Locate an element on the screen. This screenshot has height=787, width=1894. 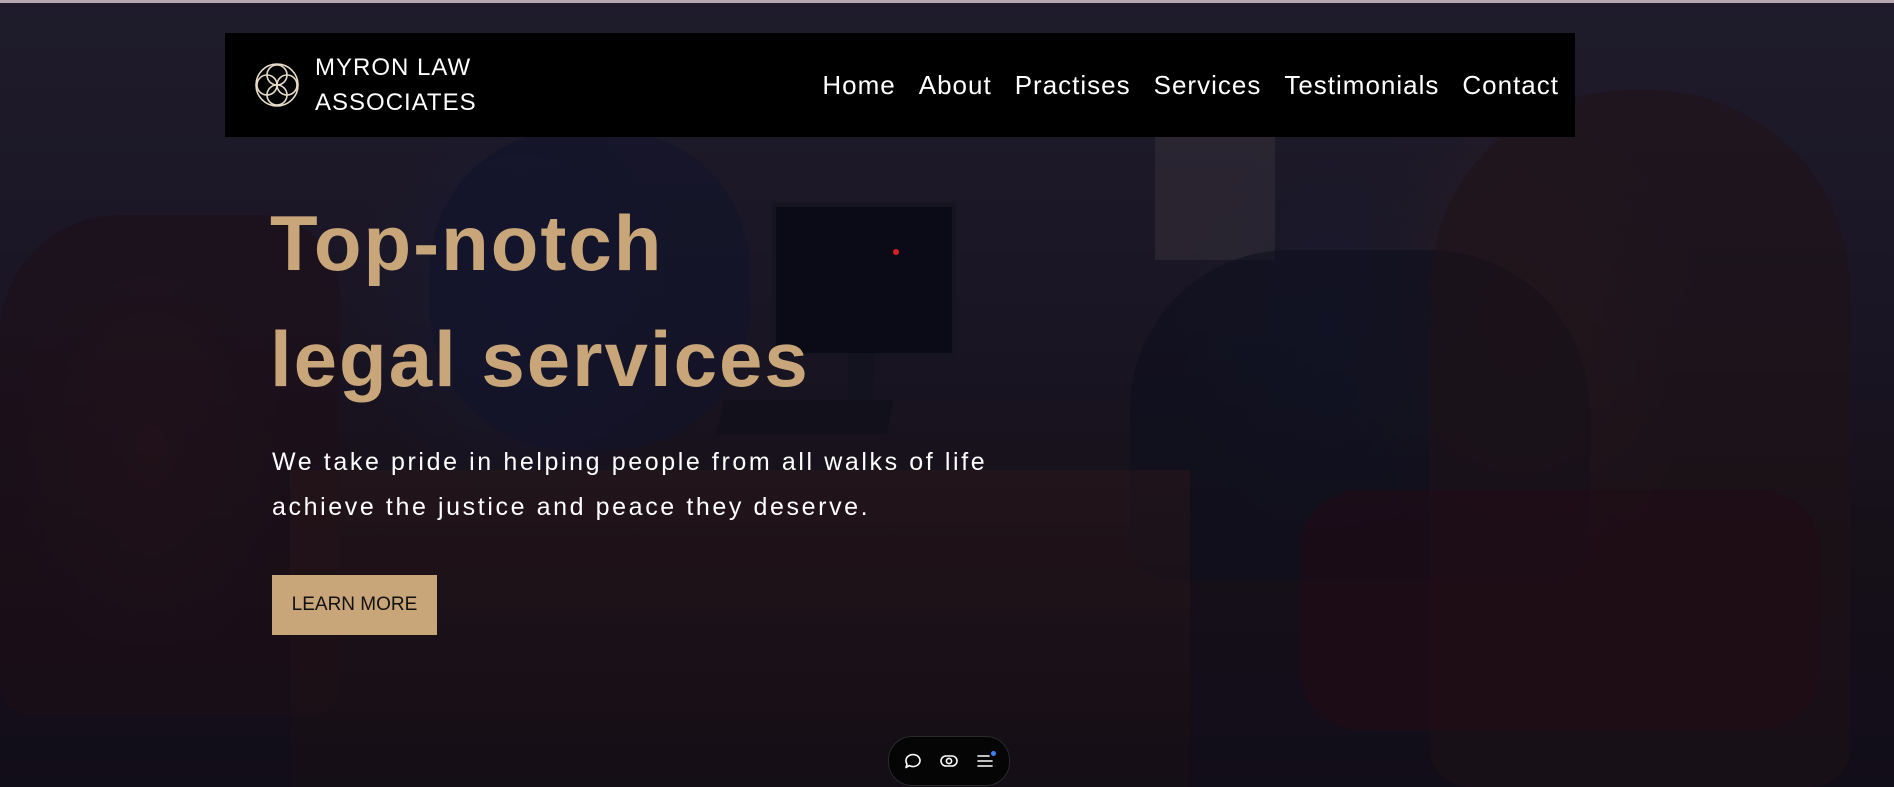
hero-headline-line2: legal services is located at coordinates (540, 359).